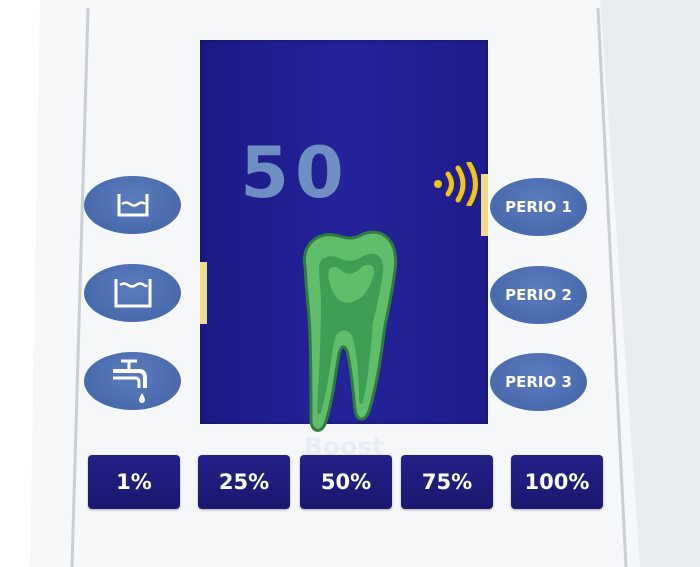 This screenshot has height=567, width=700. I want to click on power-25-label: 25%, so click(244, 482).